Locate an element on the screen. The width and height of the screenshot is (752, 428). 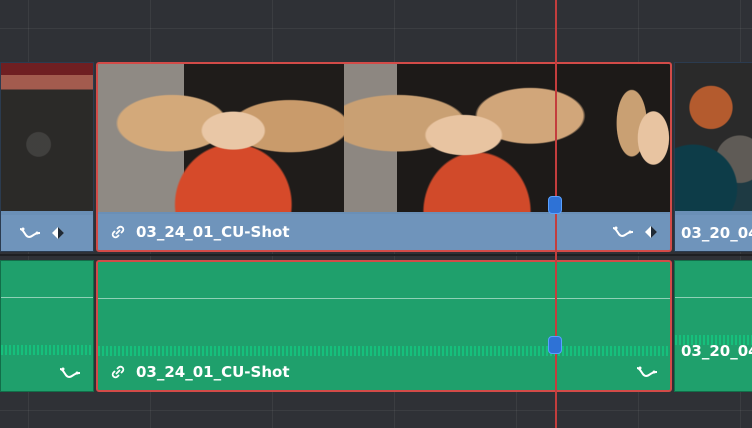
video-clip-right: 03_20_04 is located at coordinates (713, 157).